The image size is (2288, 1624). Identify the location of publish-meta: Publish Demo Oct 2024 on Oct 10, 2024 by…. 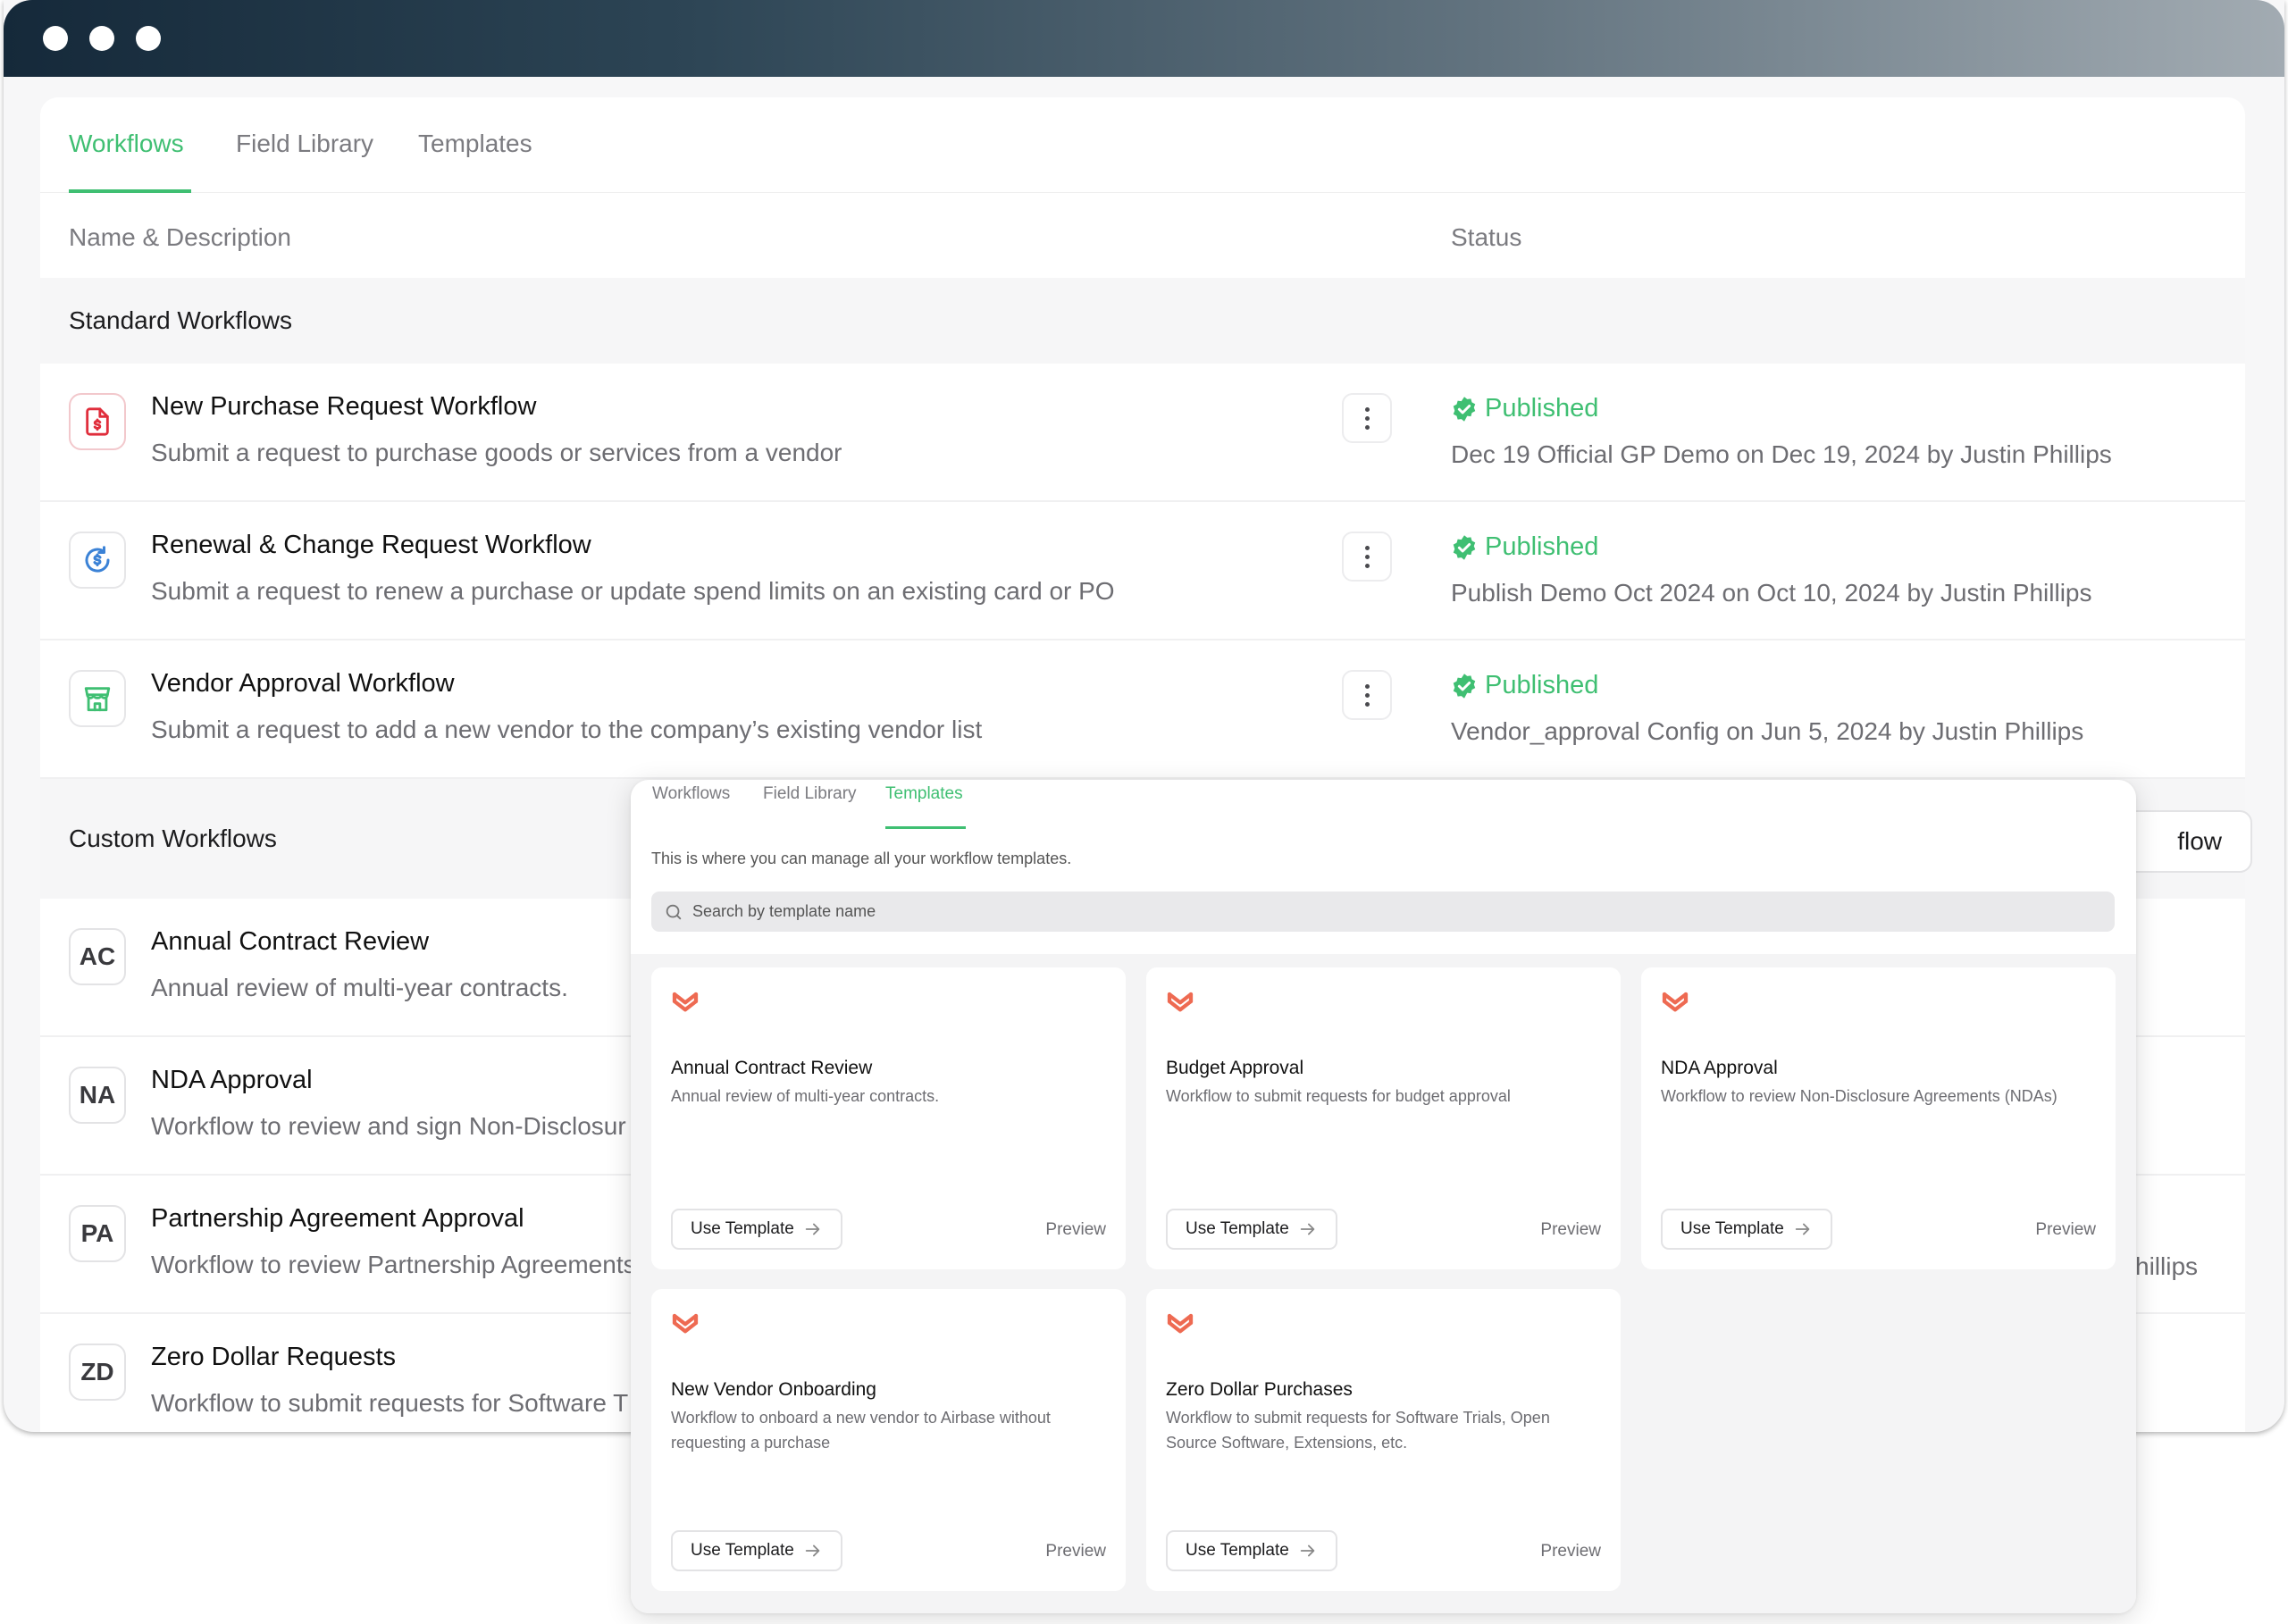
(1772, 593).